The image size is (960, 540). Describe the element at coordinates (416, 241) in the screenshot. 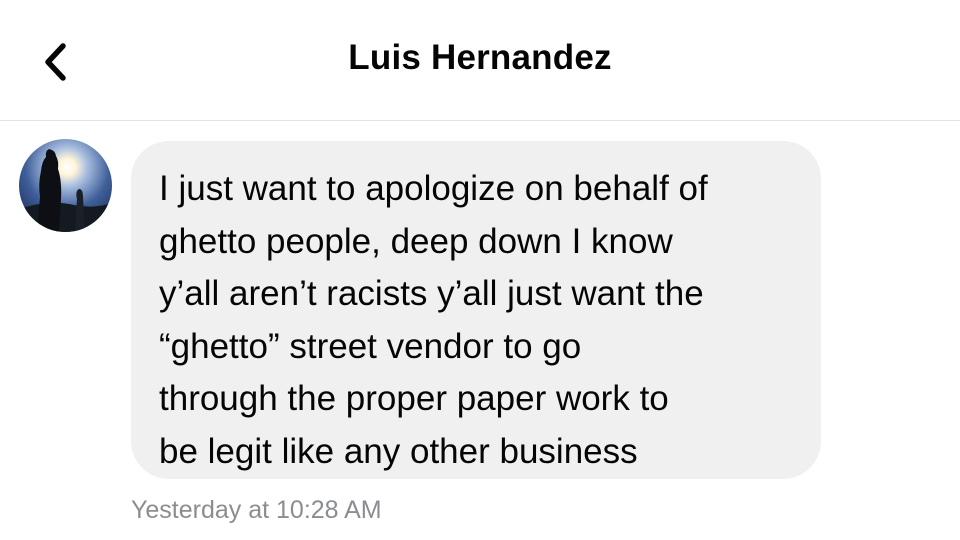

I see `message-line: ghetto people, deep down I know` at that location.